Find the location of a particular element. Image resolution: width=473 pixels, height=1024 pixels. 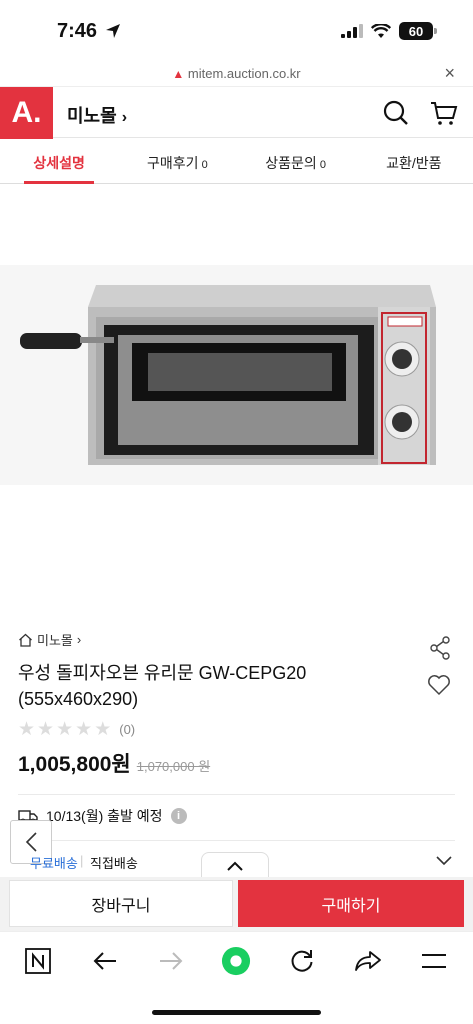

chevron-up-icon is located at coordinates (235, 866).